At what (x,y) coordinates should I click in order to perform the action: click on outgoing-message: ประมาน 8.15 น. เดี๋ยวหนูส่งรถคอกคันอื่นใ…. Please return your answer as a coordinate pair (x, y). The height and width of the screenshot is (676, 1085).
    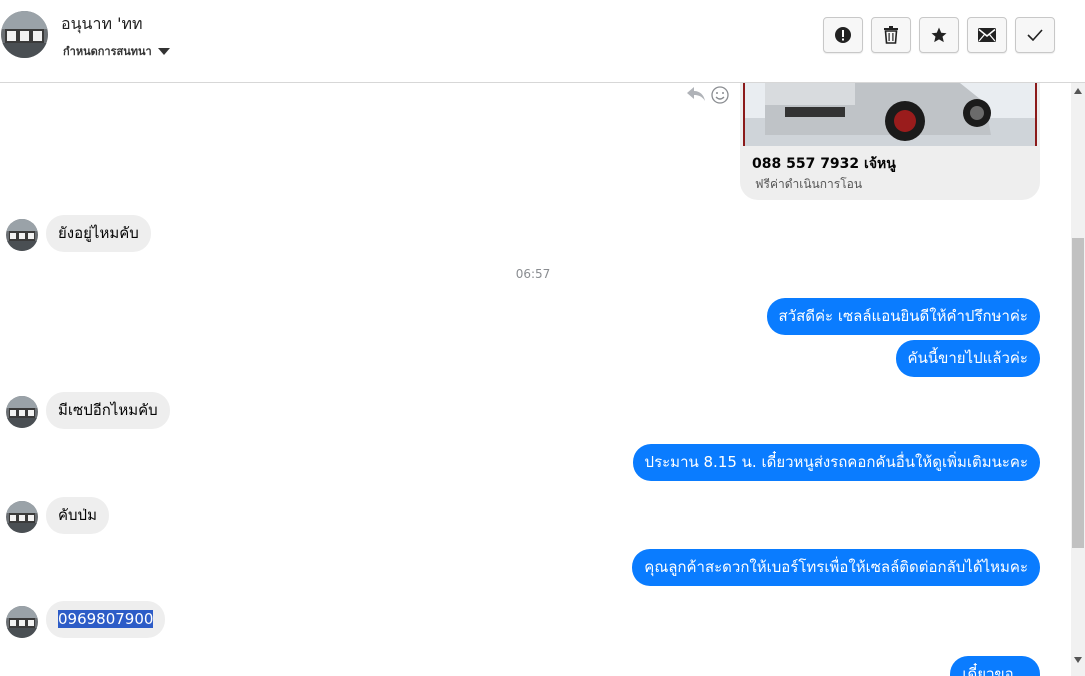
    Looking at the image, I should click on (836, 462).